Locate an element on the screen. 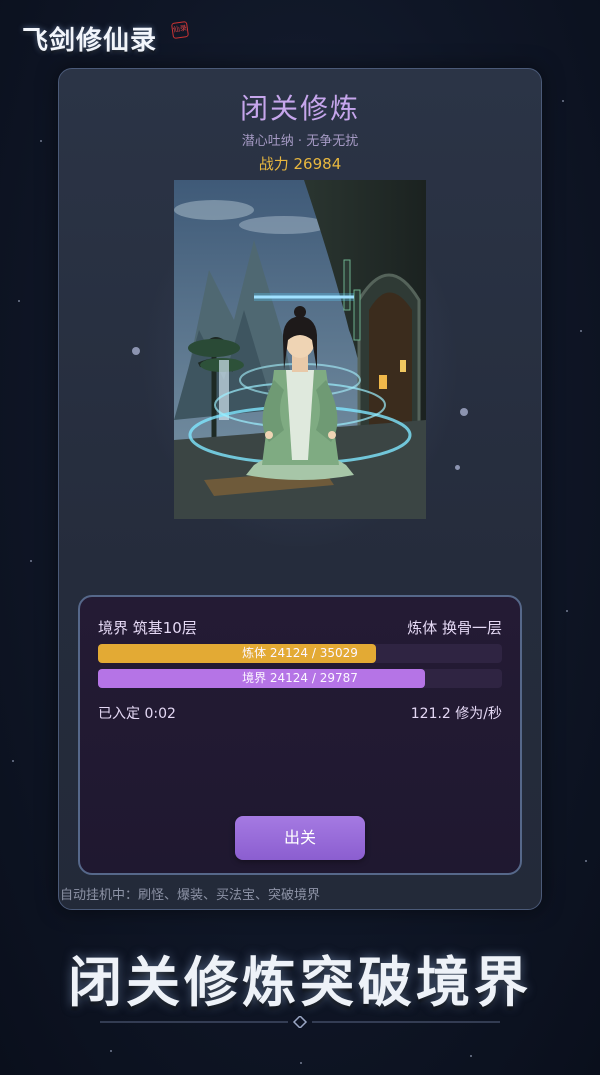 The height and width of the screenshot is (1075, 600). decorative-orb-left is located at coordinates (136, 351).